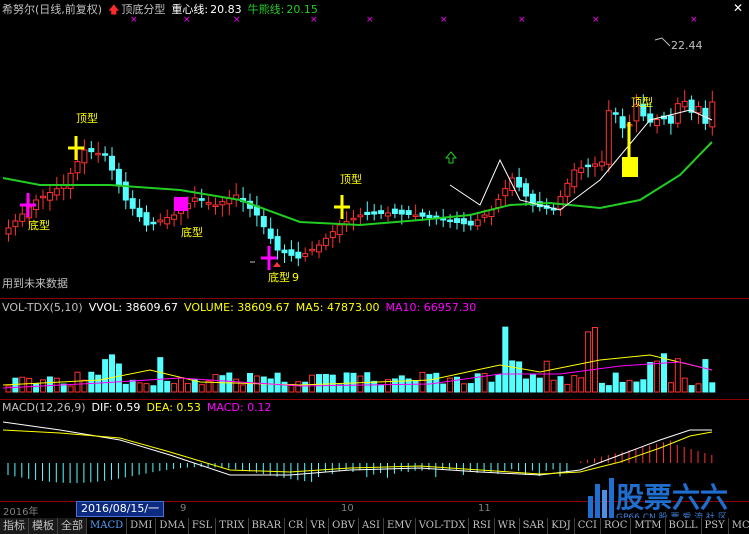 The image size is (749, 534). Describe the element at coordinates (739, 526) in the screenshot. I see `tab-mcst: MCST` at that location.